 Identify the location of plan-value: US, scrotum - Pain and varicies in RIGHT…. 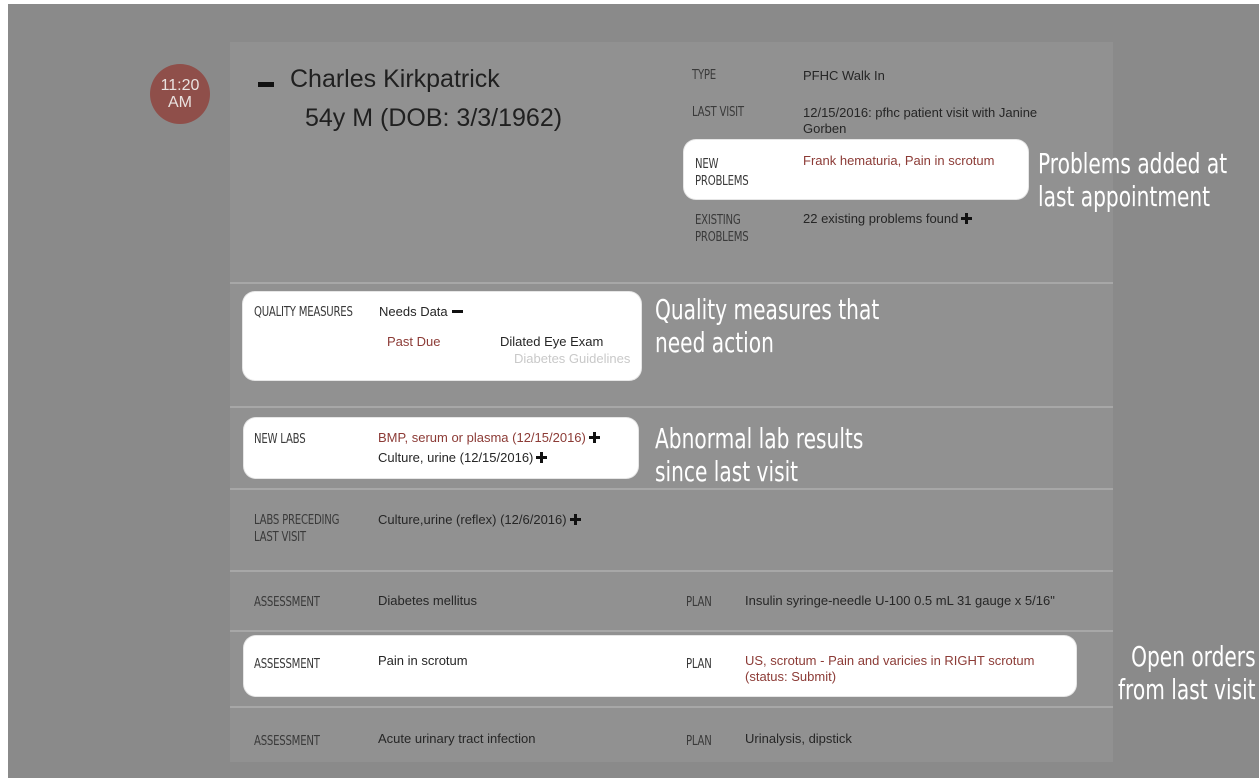
(890, 668).